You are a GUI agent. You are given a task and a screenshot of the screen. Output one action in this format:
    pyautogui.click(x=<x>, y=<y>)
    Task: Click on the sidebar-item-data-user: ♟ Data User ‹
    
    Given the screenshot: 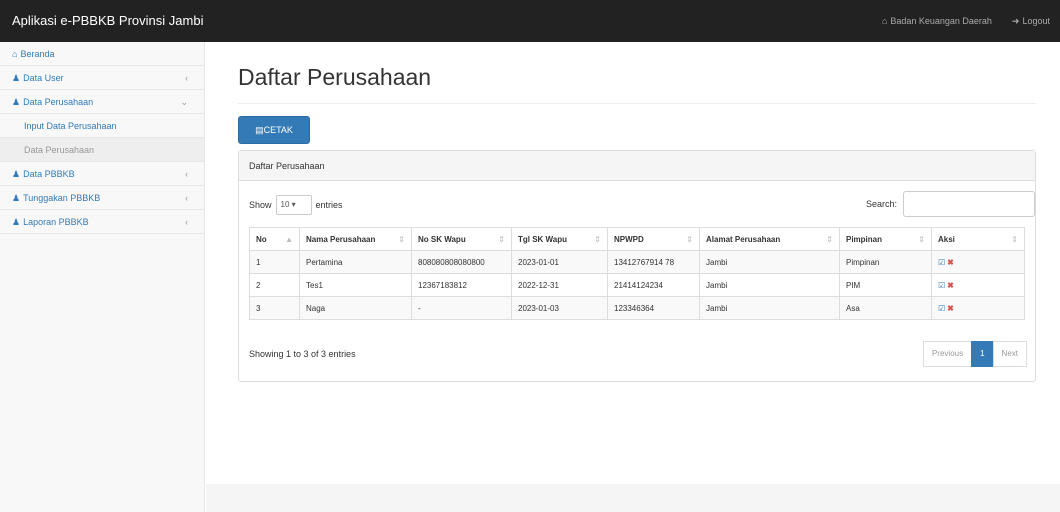 What is the action you would take?
    pyautogui.click(x=102, y=78)
    